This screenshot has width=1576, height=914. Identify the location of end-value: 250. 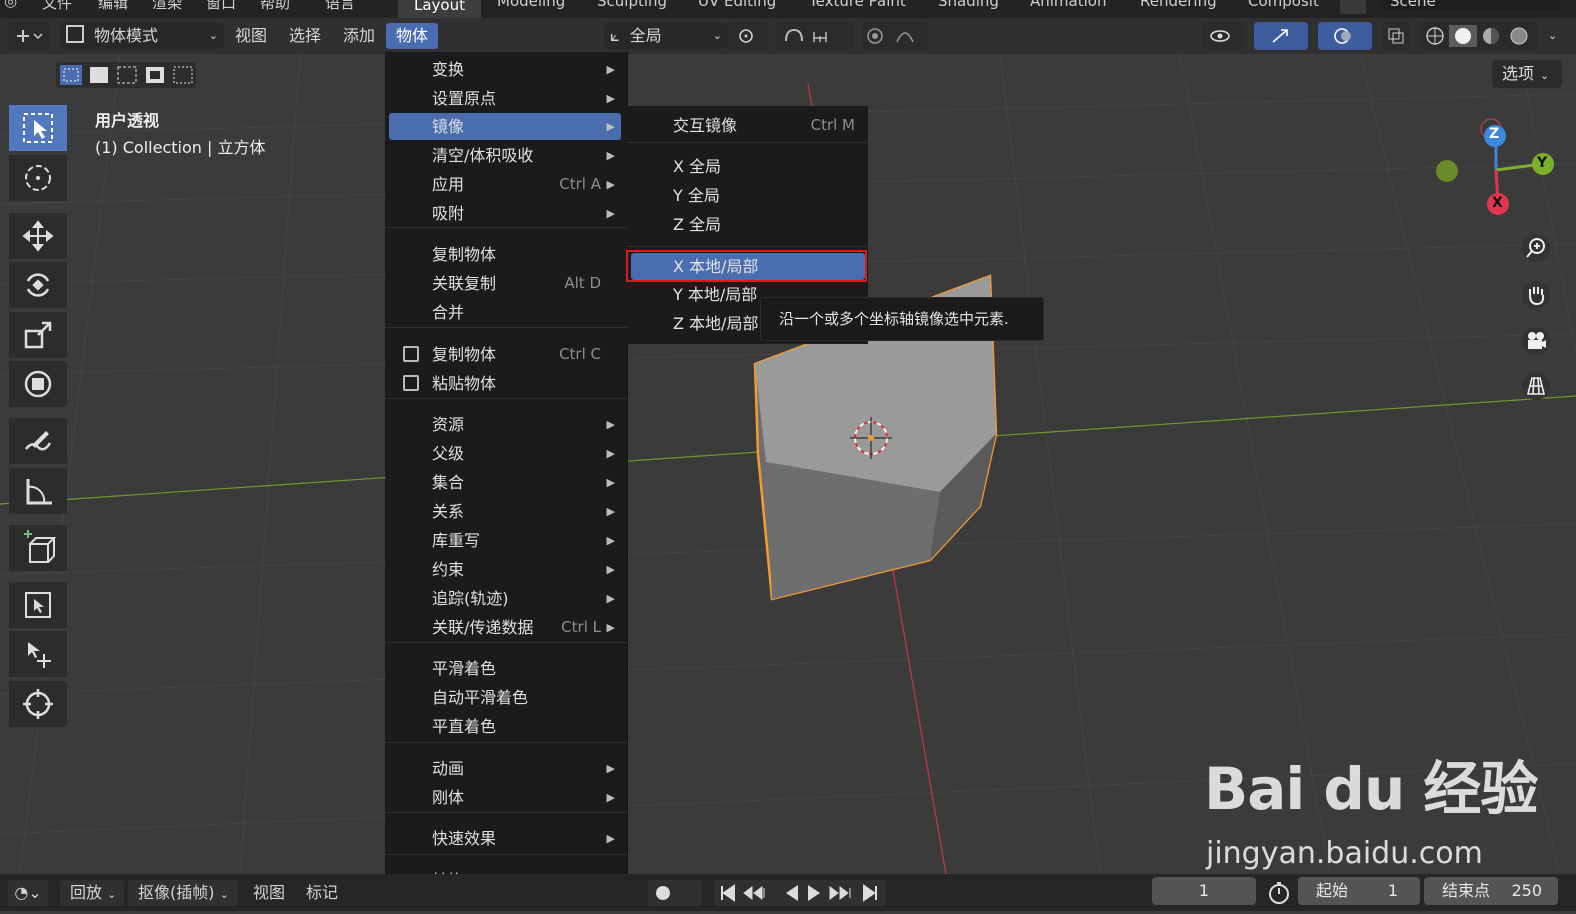
(1526, 890).